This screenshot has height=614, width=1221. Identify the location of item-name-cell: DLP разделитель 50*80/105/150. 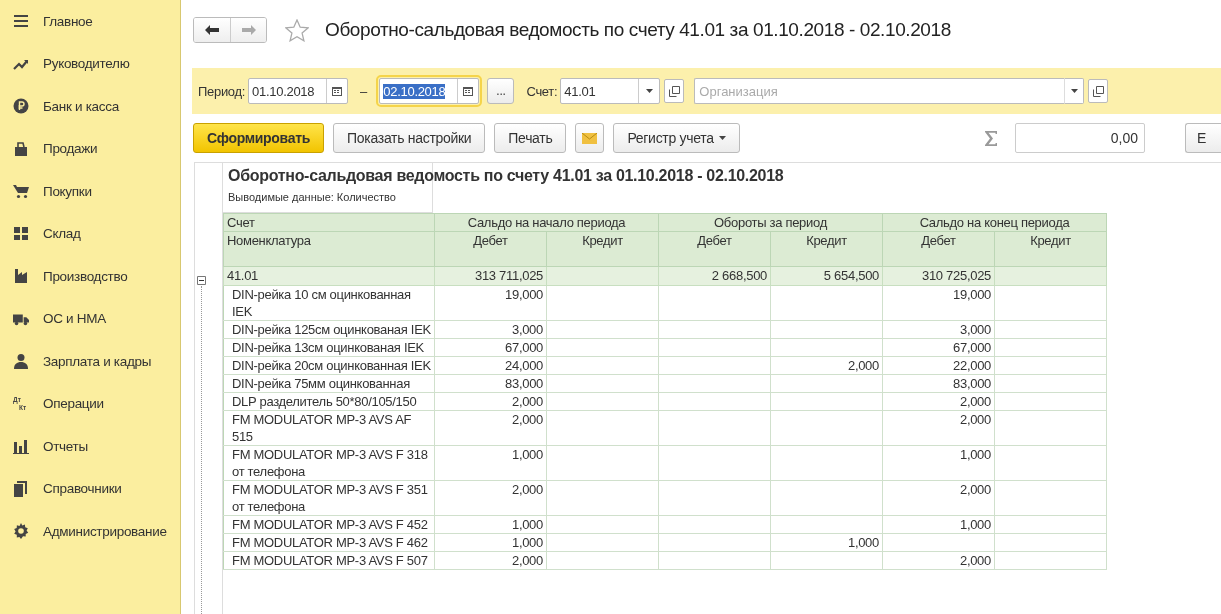
(329, 401).